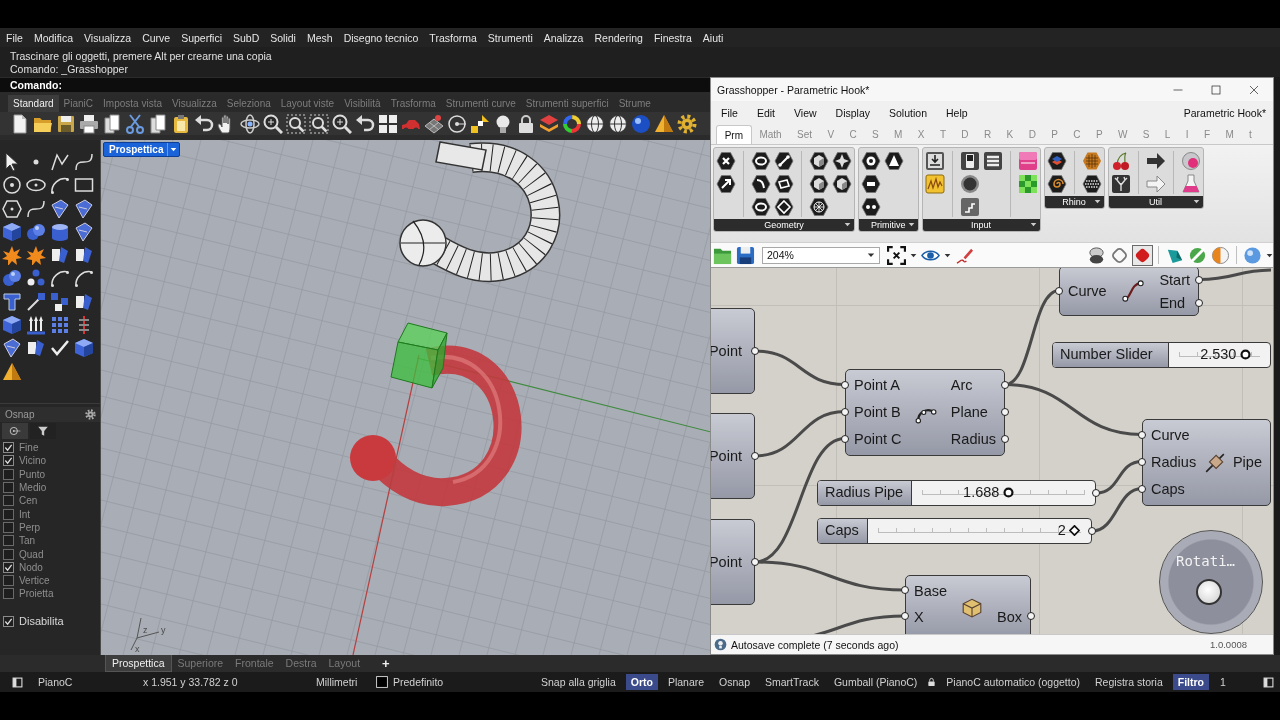 The image size is (1280, 720). What do you see at coordinates (194, 103) in the screenshot?
I see `toolbar-tab: Visualizza` at bounding box center [194, 103].